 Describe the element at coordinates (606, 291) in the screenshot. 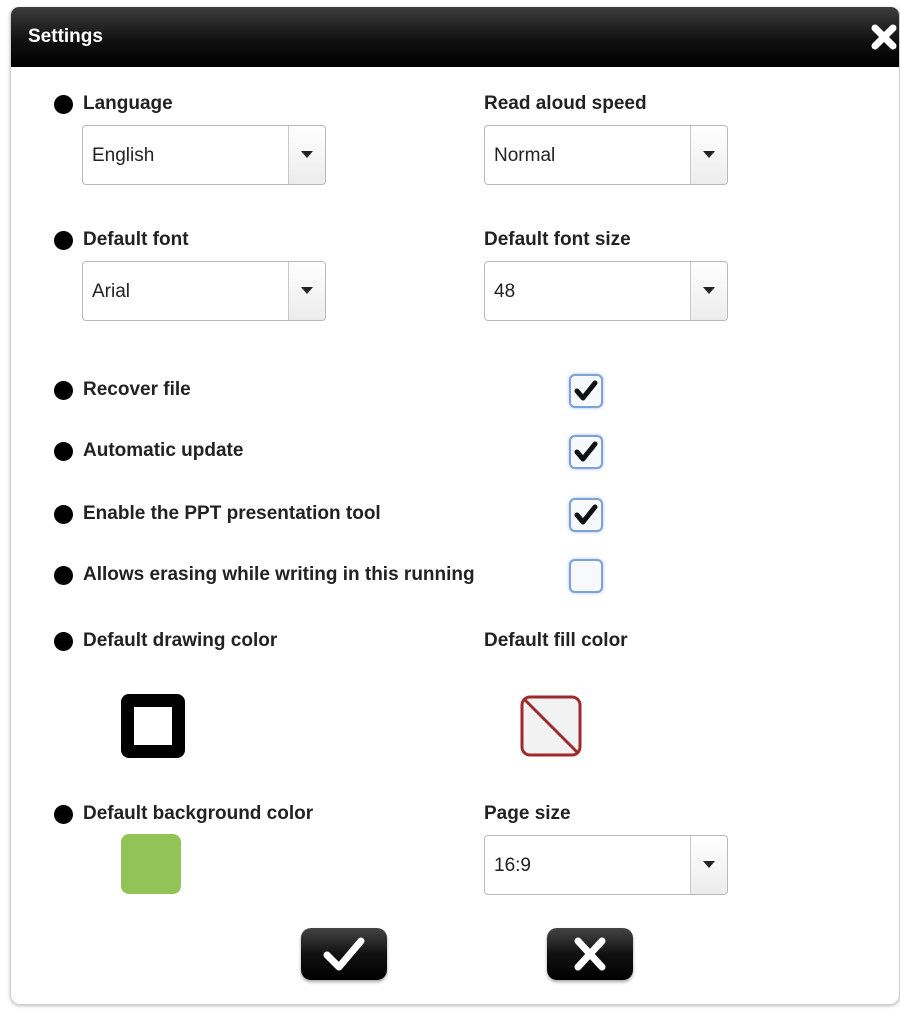

I see `default-font-size-select: 48` at that location.